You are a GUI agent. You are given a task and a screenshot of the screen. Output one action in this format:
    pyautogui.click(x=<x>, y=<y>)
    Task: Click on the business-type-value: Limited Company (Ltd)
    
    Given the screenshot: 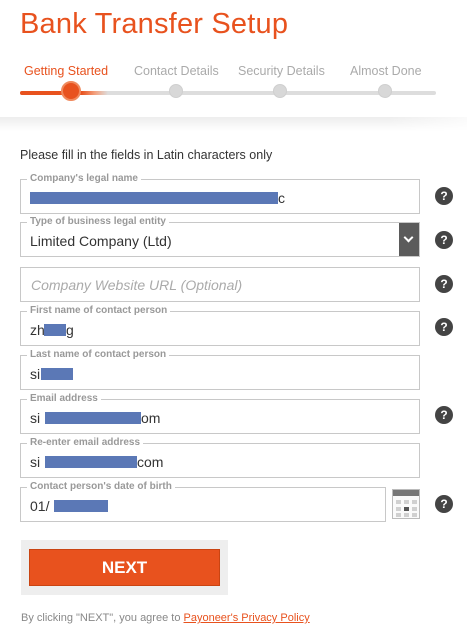 What is the action you would take?
    pyautogui.click(x=101, y=241)
    